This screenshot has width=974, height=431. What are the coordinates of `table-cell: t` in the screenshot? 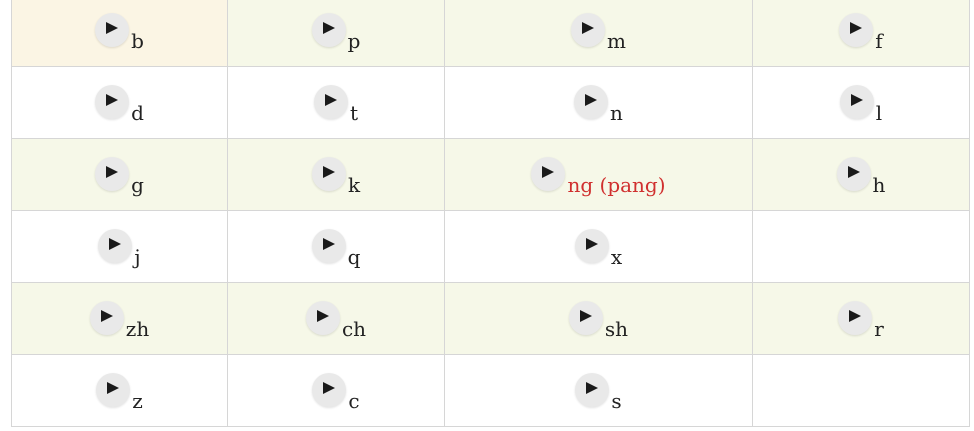 It's located at (336, 102).